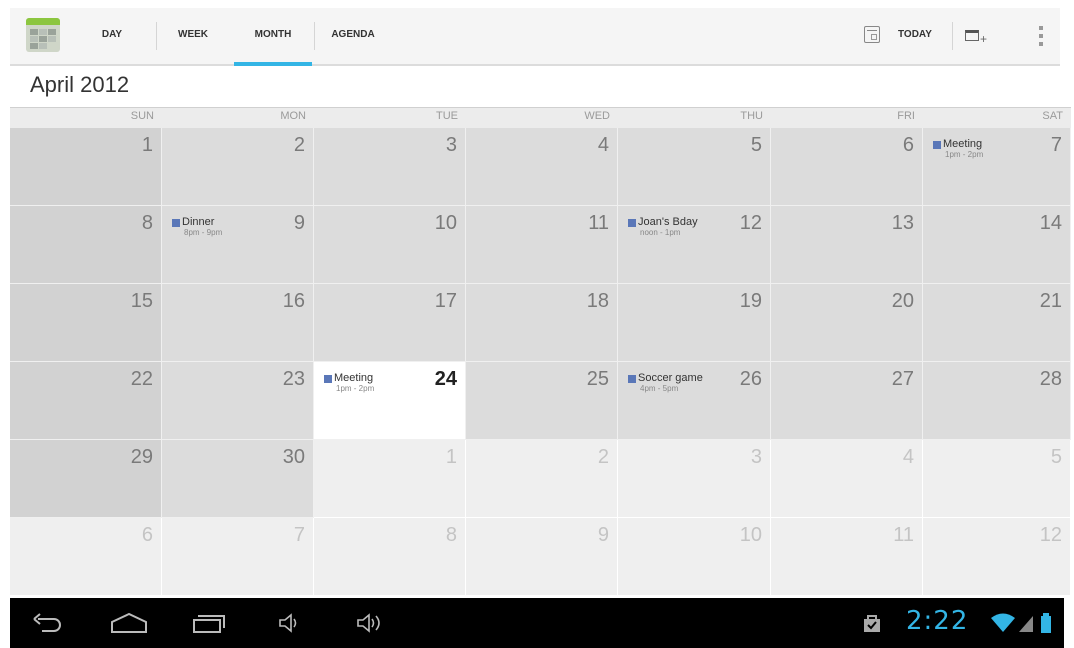 The height and width of the screenshot is (648, 1074). Describe the element at coordinates (445, 379) in the screenshot. I see `day-number: 24` at that location.